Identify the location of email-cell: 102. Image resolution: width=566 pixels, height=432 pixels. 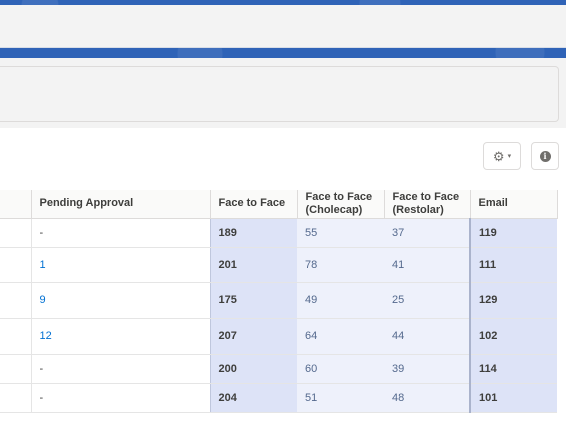
(513, 336).